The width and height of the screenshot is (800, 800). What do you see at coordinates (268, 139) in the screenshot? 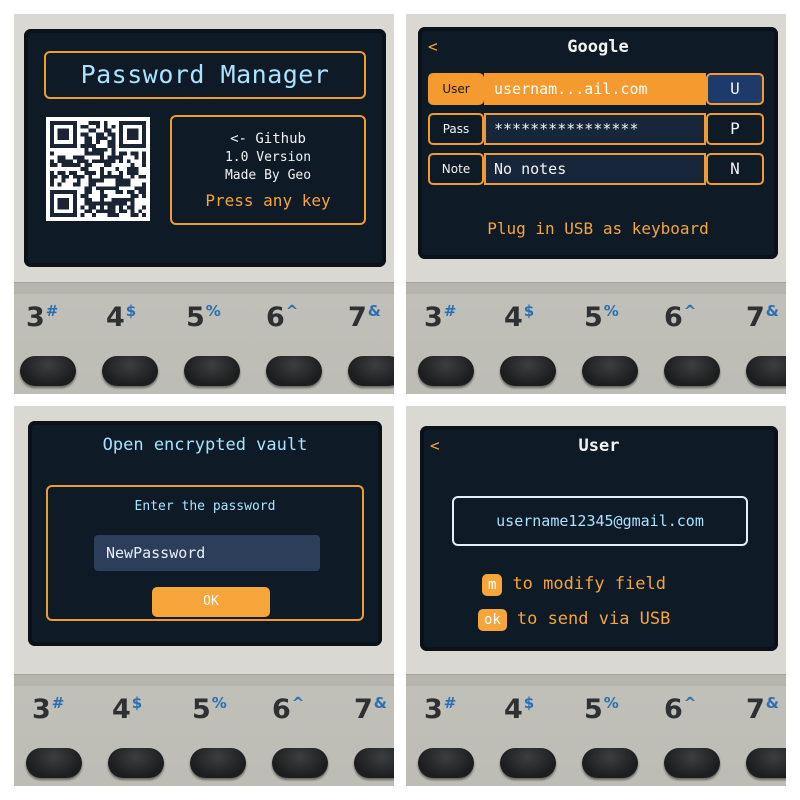
I see `github-link-text: <- Github` at bounding box center [268, 139].